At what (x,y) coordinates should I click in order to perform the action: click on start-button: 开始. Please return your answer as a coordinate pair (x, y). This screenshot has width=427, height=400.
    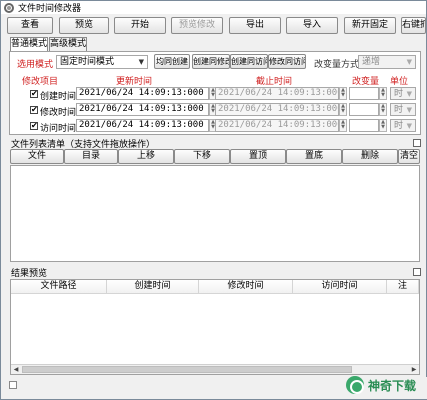
    Looking at the image, I should click on (140, 25).